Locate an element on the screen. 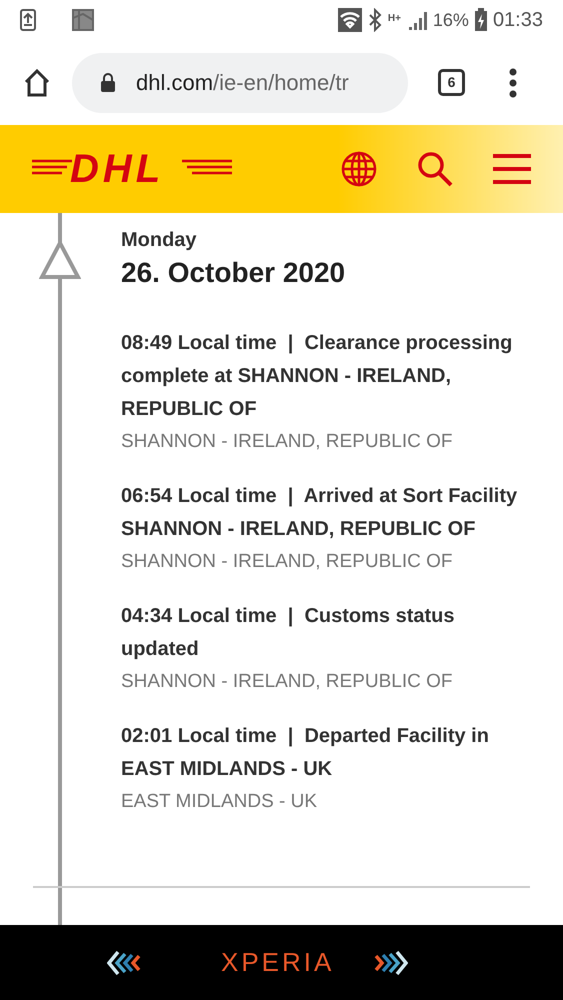 Image resolution: width=563 pixels, height=1000 pixels. battery-percent: 16% is located at coordinates (450, 20).